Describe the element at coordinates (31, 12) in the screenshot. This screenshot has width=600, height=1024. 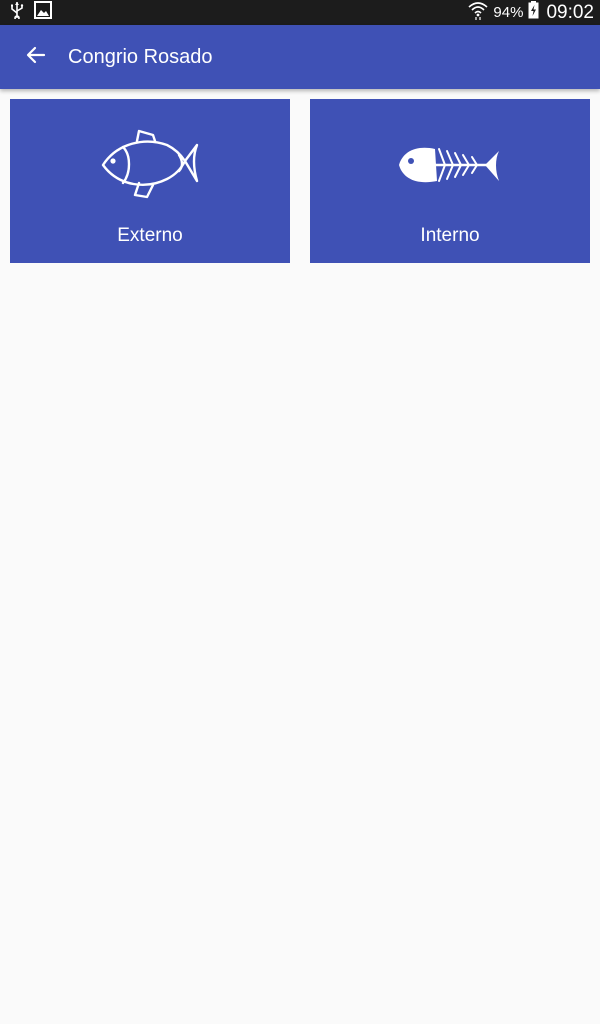
I see `status-left` at that location.